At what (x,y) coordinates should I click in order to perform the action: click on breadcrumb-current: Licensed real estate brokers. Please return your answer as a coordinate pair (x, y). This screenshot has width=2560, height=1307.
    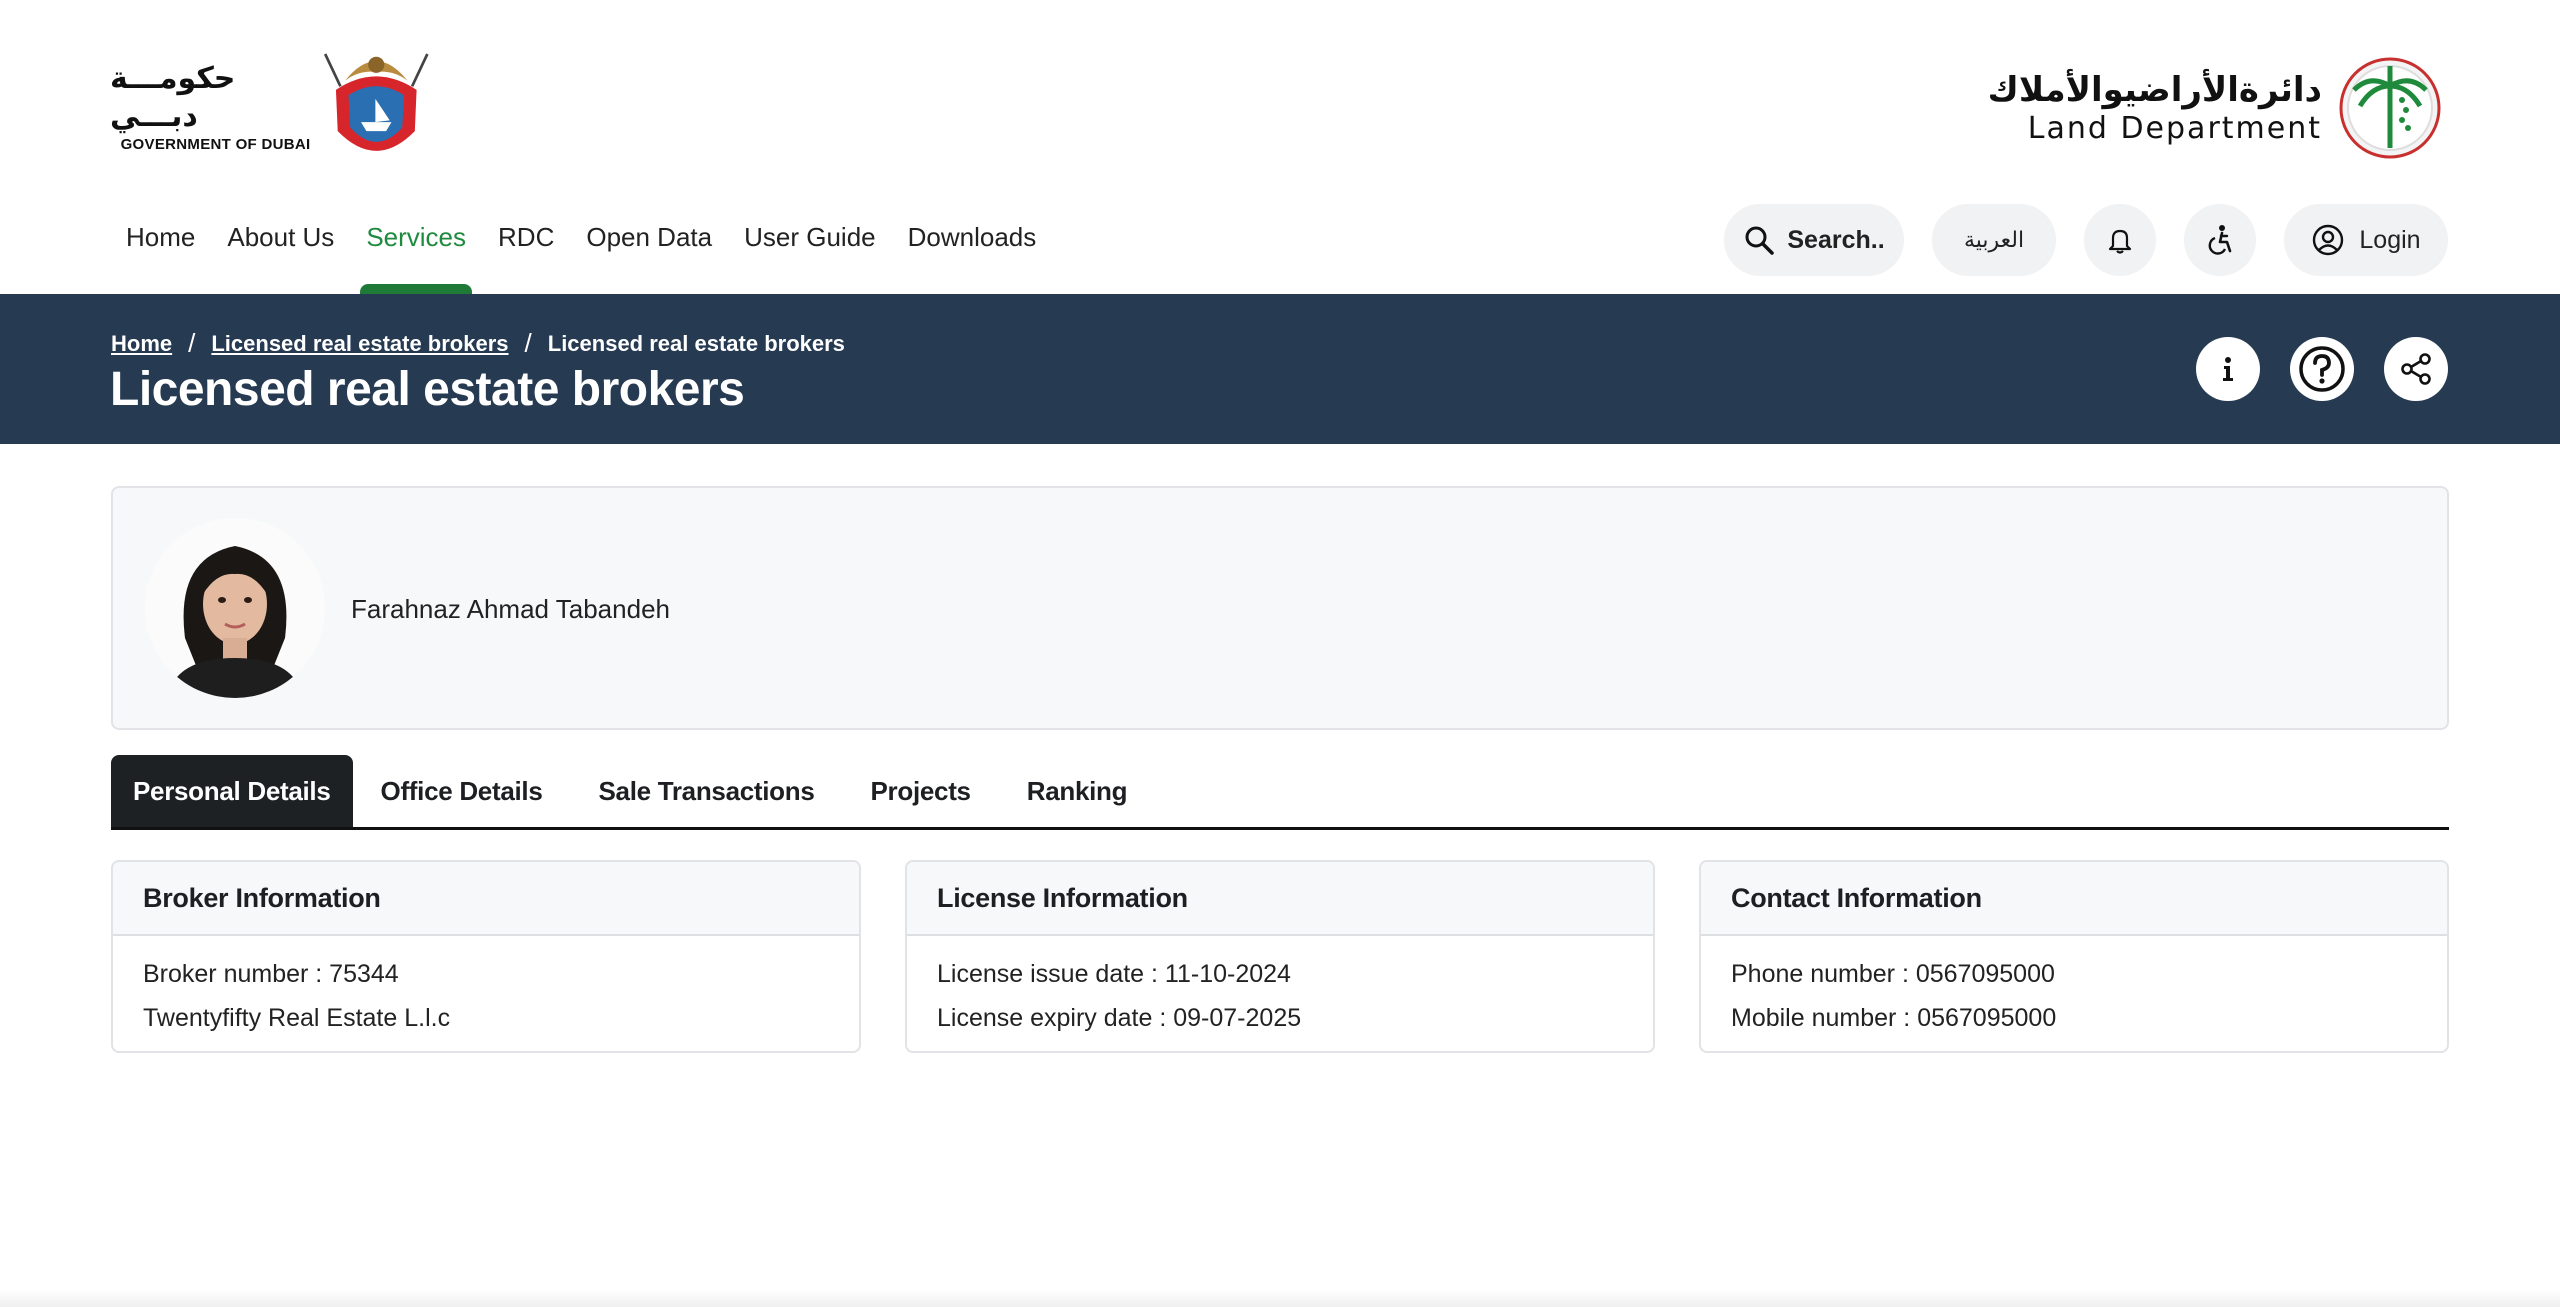
    Looking at the image, I should click on (696, 343).